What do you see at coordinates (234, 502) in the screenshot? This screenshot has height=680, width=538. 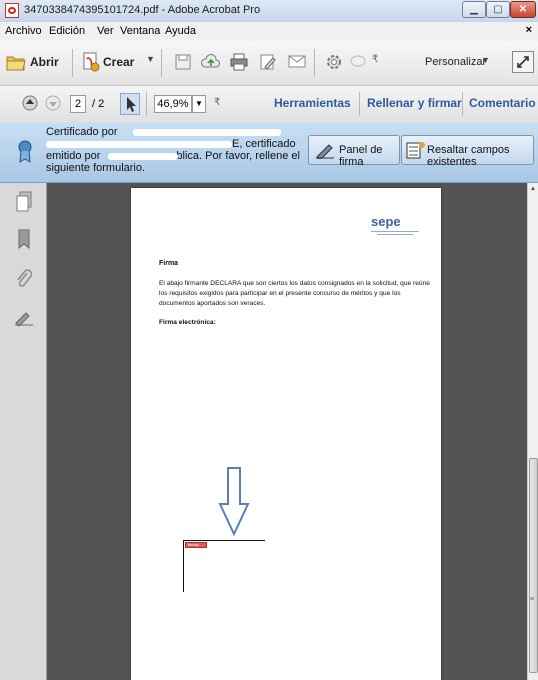 I see `down-arrow-annotation` at bounding box center [234, 502].